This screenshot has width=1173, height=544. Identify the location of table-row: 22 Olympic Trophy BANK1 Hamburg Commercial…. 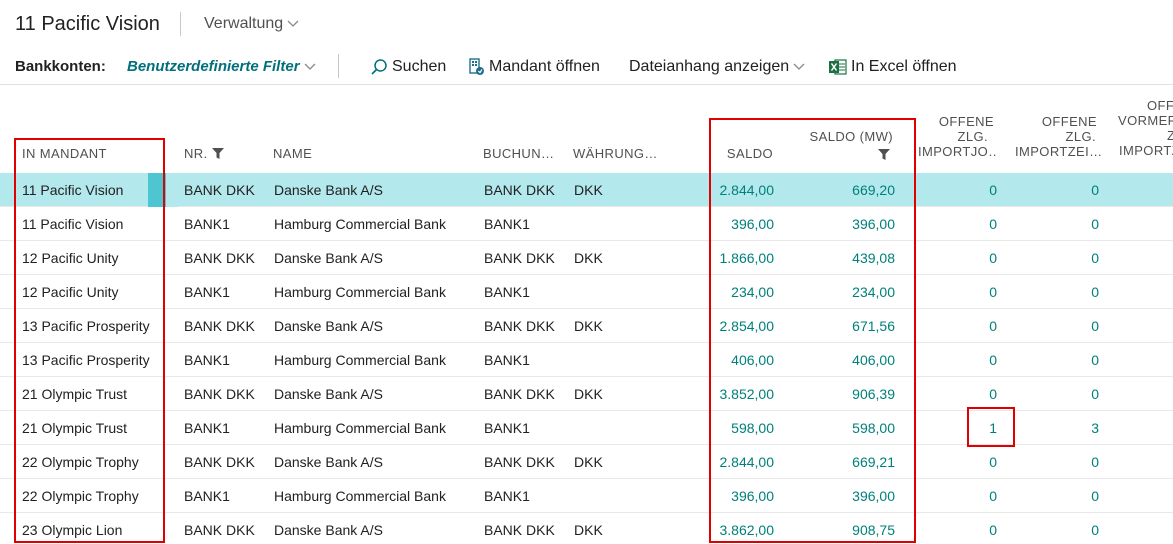
(586, 496).